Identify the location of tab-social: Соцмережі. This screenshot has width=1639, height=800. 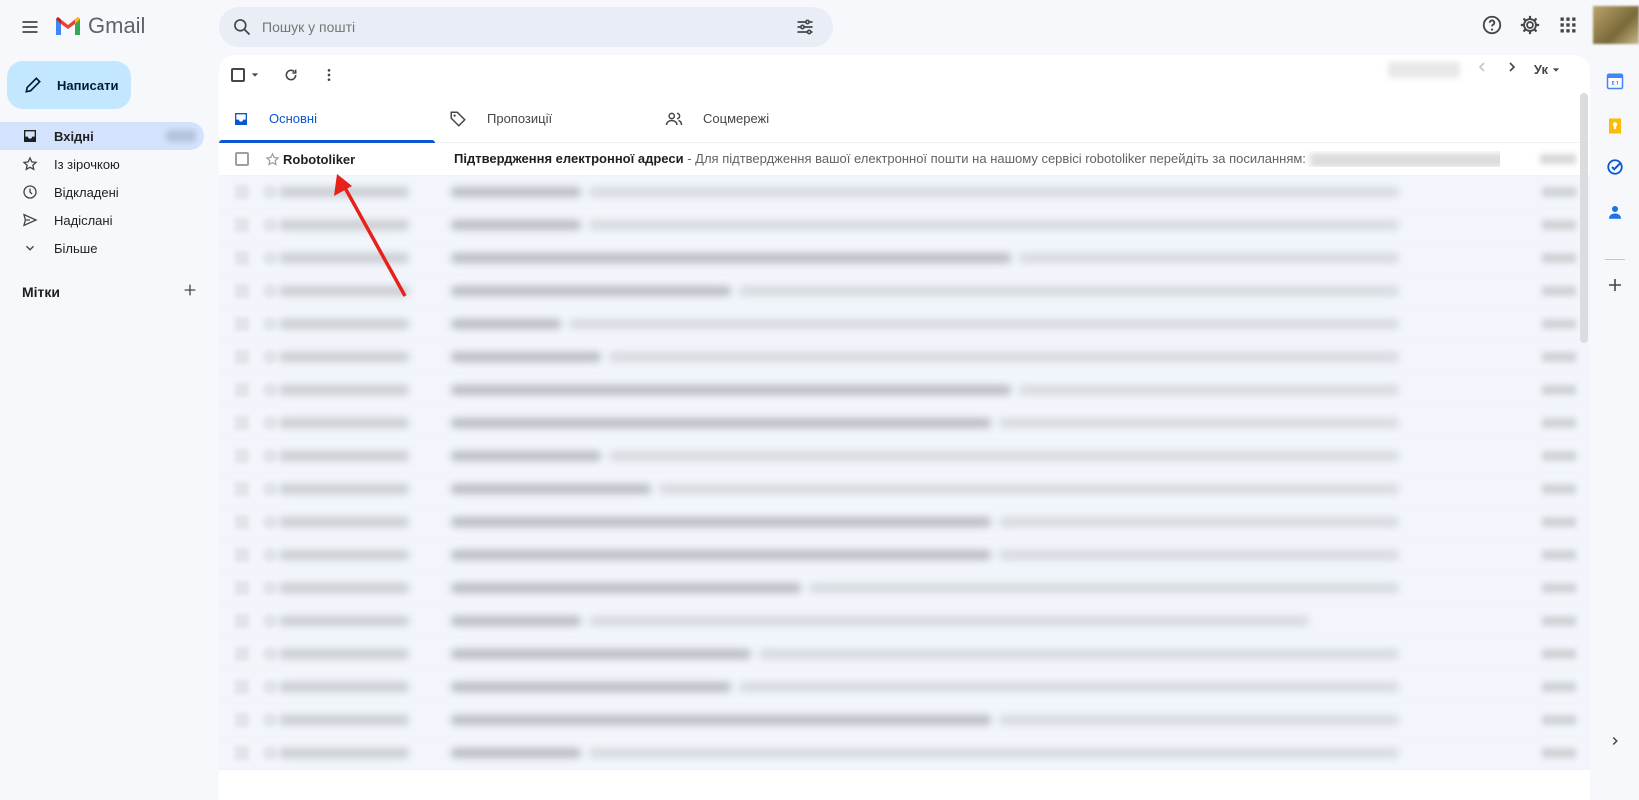
(759, 118).